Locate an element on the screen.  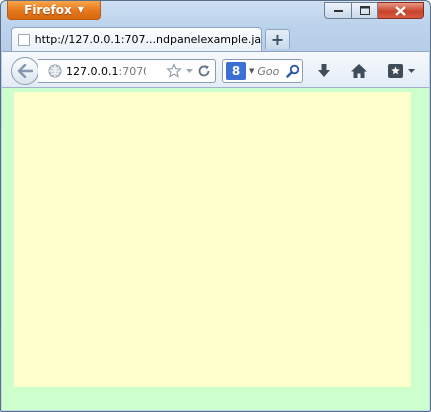
back-button is located at coordinates (25, 71).